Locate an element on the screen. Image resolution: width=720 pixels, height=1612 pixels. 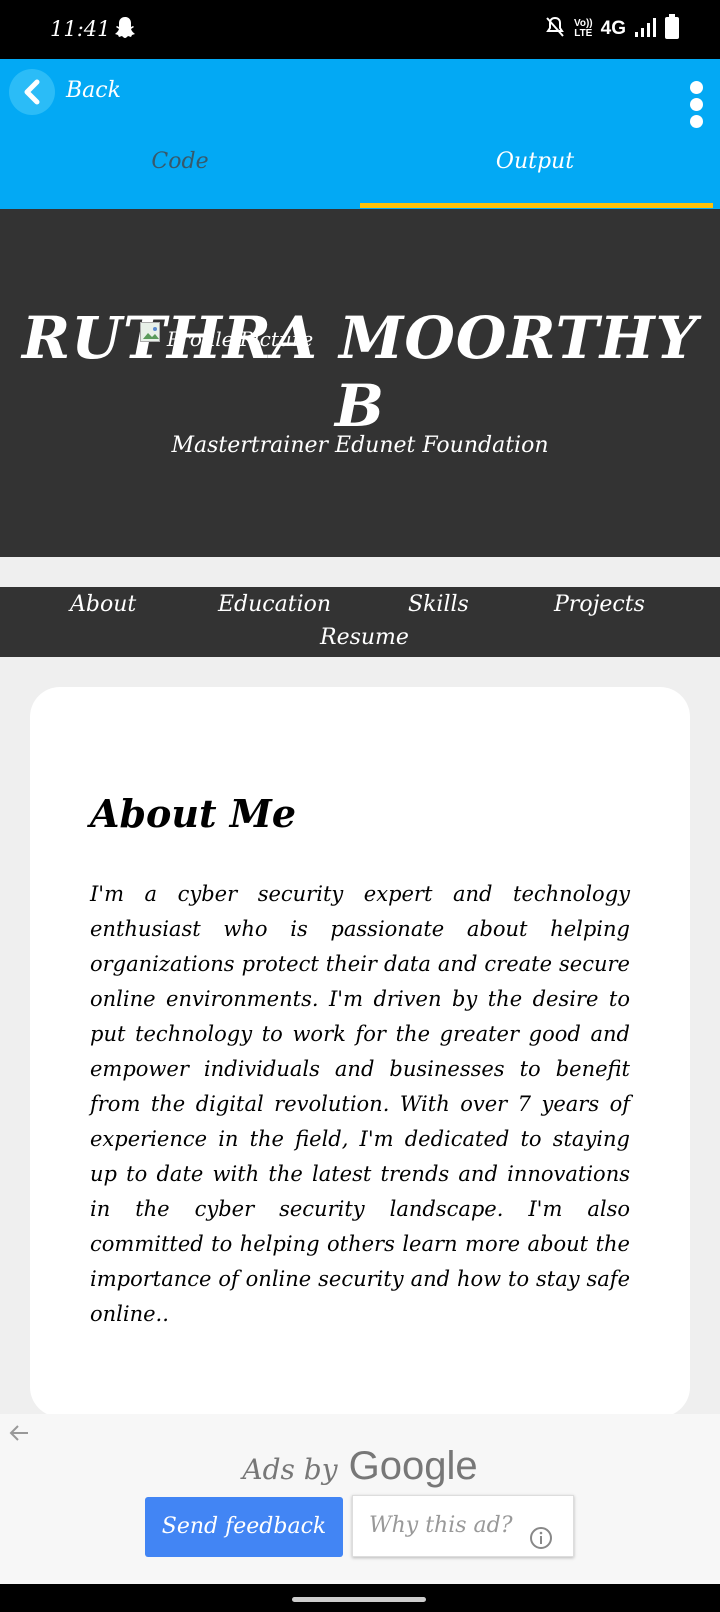
info-icon is located at coordinates (541, 1544).